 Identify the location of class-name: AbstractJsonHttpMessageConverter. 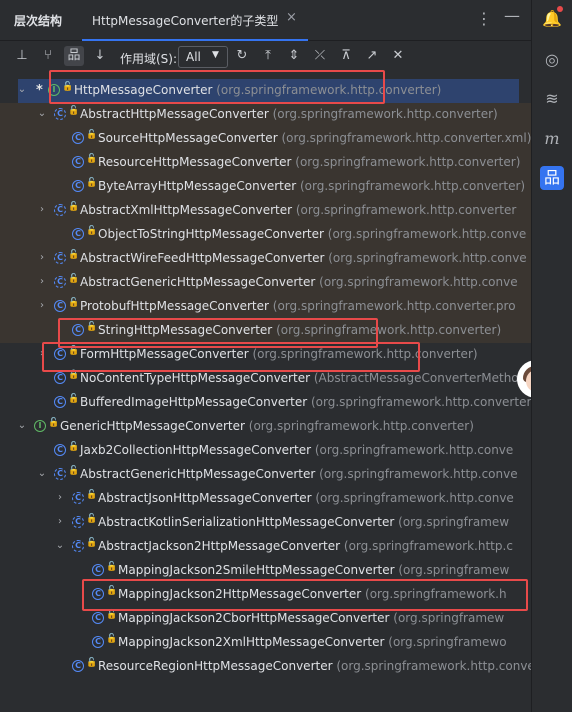
(205, 498).